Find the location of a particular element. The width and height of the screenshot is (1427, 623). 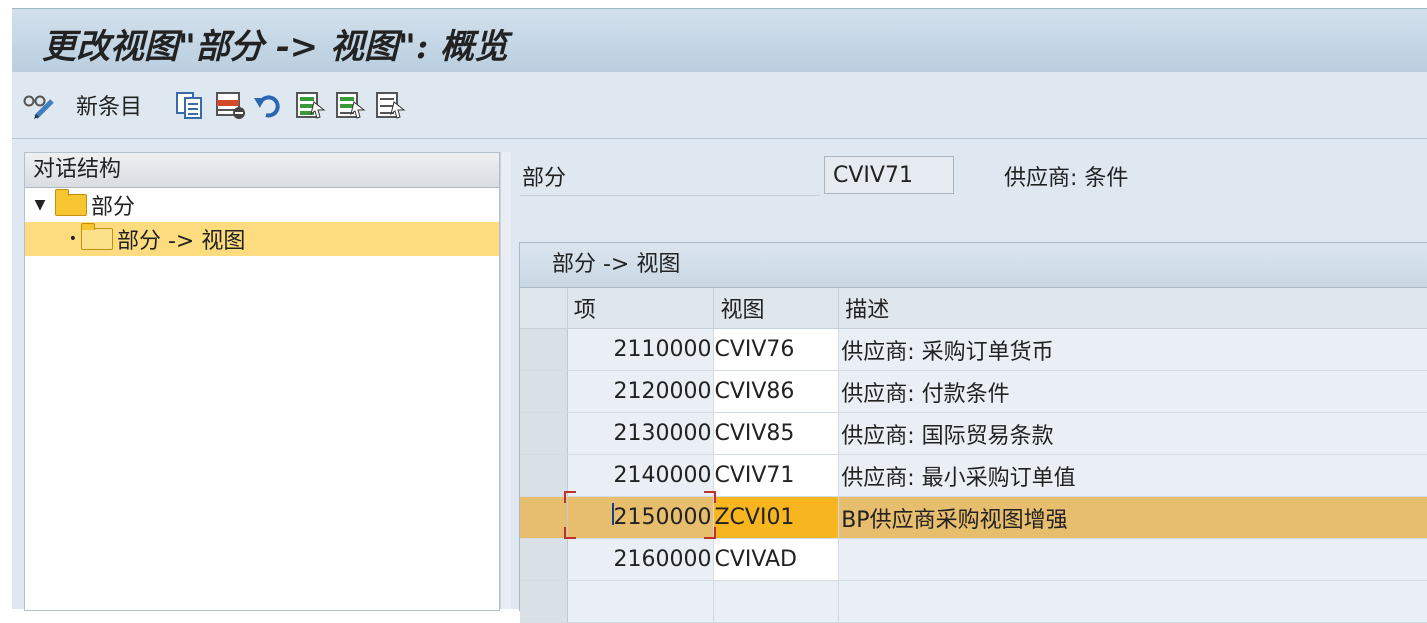

description-cell: 供应商: 国际贸易条款 is located at coordinates (1132, 433).